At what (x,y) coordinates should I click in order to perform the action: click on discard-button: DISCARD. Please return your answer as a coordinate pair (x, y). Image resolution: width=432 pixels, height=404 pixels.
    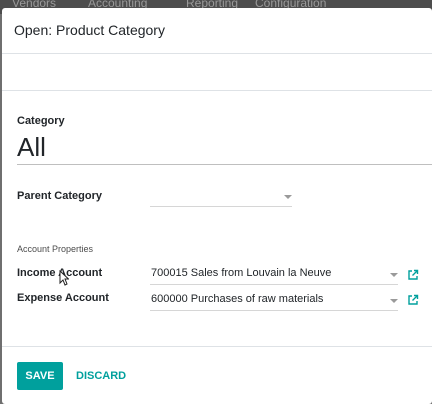
    Looking at the image, I should click on (101, 376).